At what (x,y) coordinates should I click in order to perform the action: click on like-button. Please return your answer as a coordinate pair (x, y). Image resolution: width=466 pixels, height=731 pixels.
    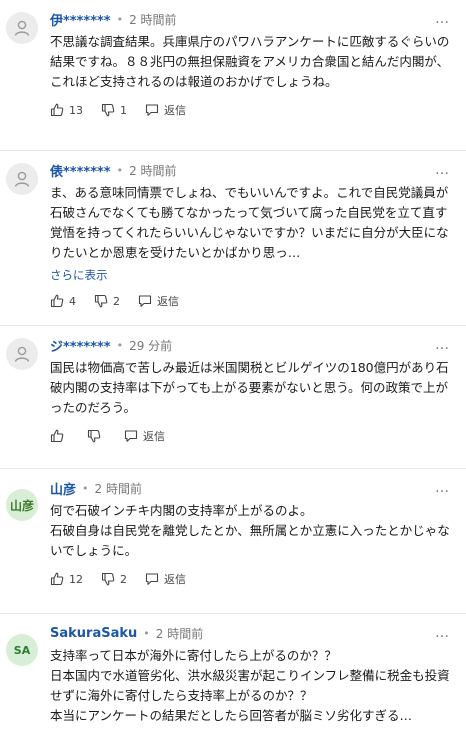
    Looking at the image, I should click on (59, 436).